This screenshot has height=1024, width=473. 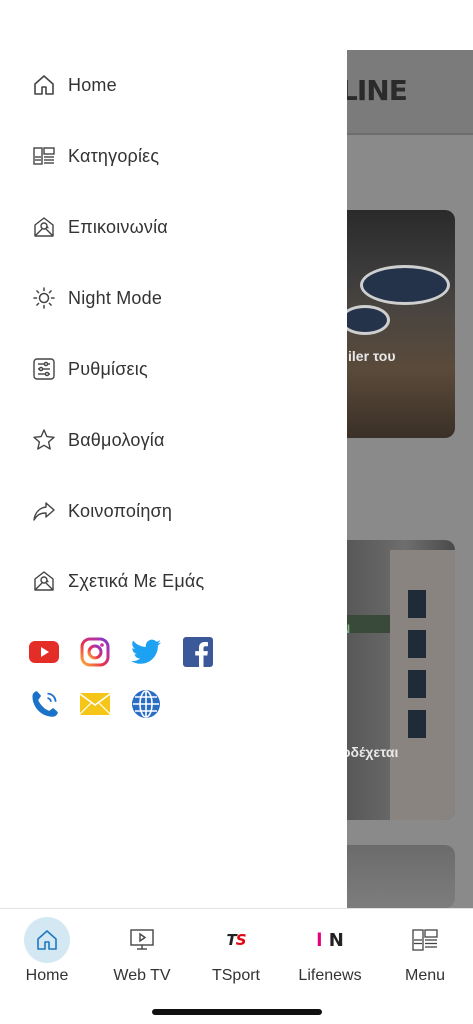 What do you see at coordinates (44, 511) in the screenshot?
I see `share-icon` at bounding box center [44, 511].